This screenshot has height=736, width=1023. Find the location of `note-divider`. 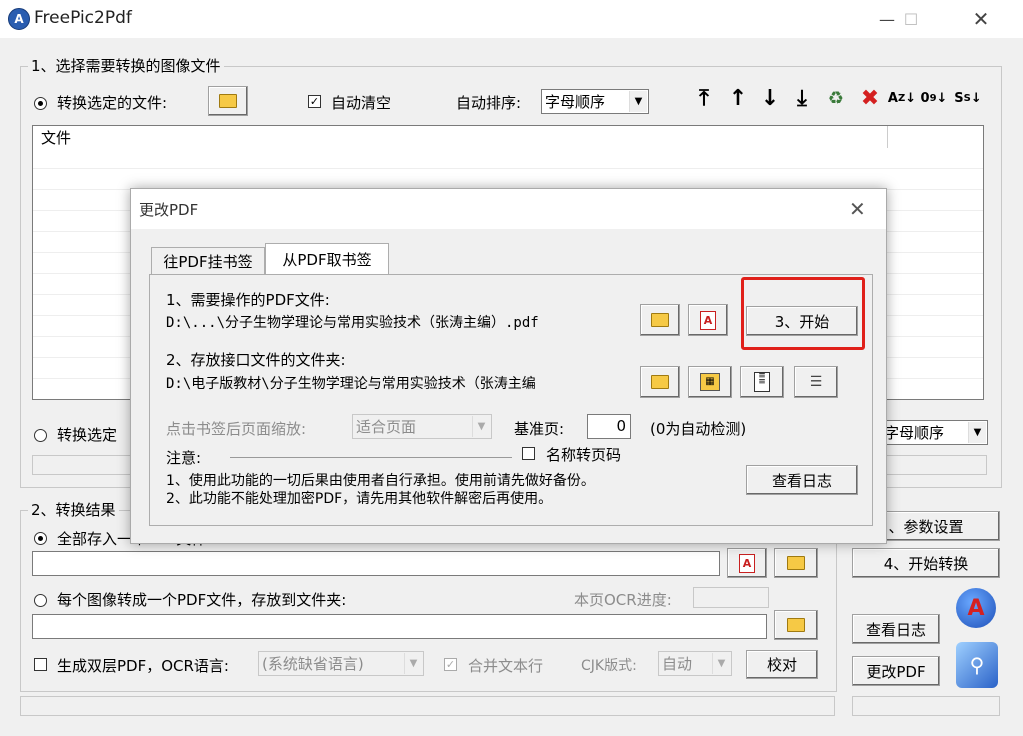

note-divider is located at coordinates (371, 457).